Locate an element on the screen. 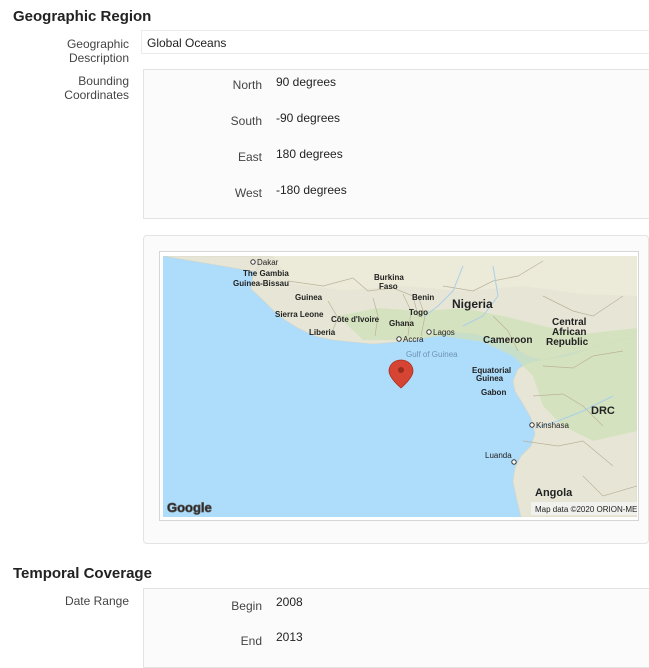 This screenshot has height=668, width=649. label-drc: DRC is located at coordinates (603, 411).